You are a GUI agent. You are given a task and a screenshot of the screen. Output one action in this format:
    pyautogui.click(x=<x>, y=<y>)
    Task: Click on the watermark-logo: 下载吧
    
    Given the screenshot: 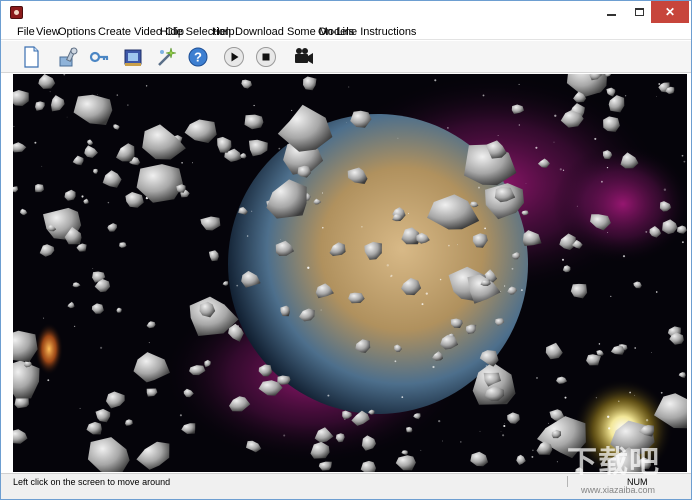 What is the action you would take?
    pyautogui.click(x=613, y=462)
    